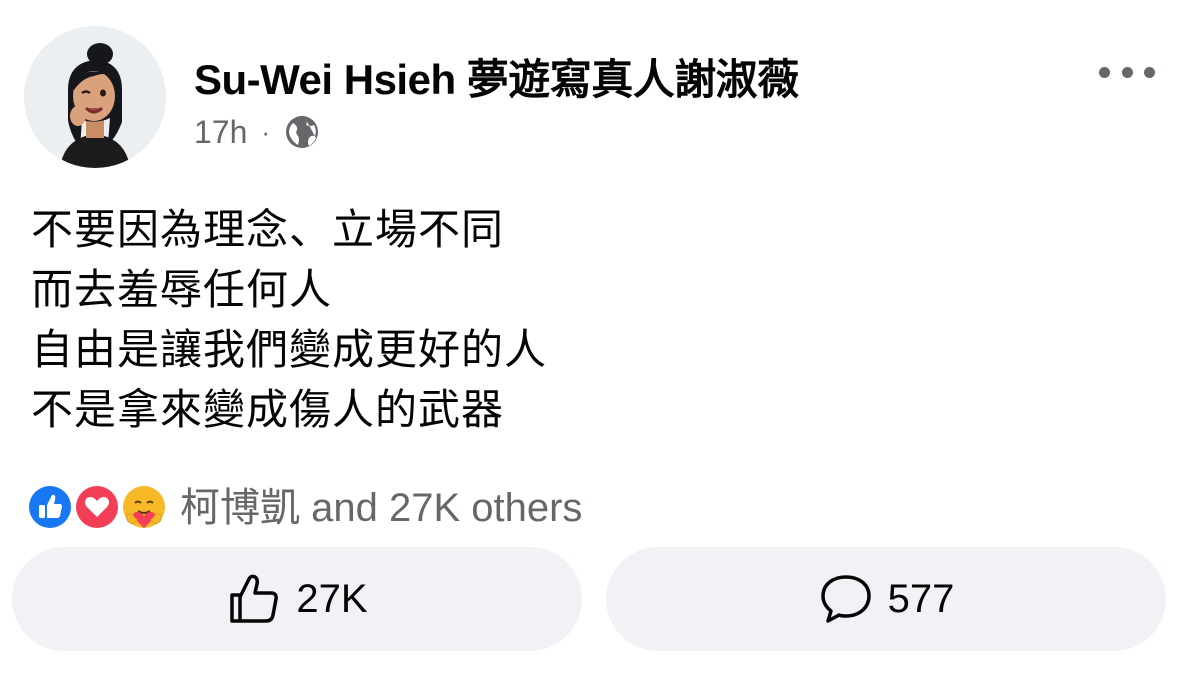 Image resolution: width=1179 pixels, height=681 pixels. I want to click on comment-count: 577, so click(921, 598).